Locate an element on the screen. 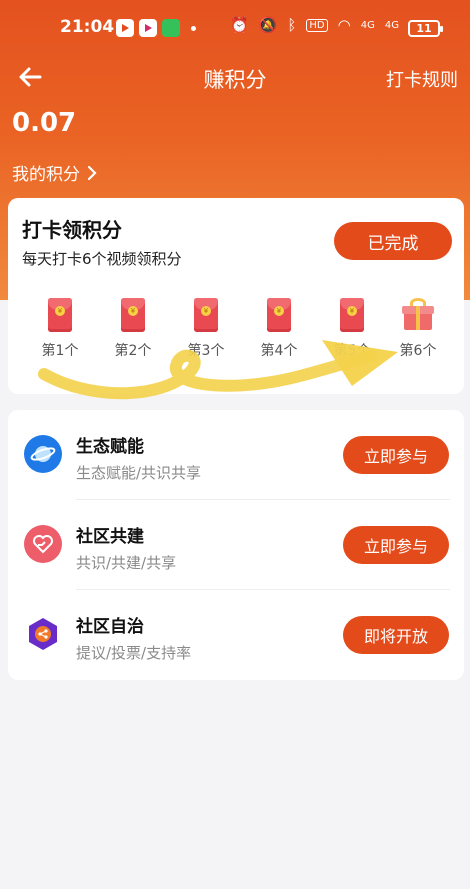 The width and height of the screenshot is (470, 889). heart-hands-icon is located at coordinates (43, 544).